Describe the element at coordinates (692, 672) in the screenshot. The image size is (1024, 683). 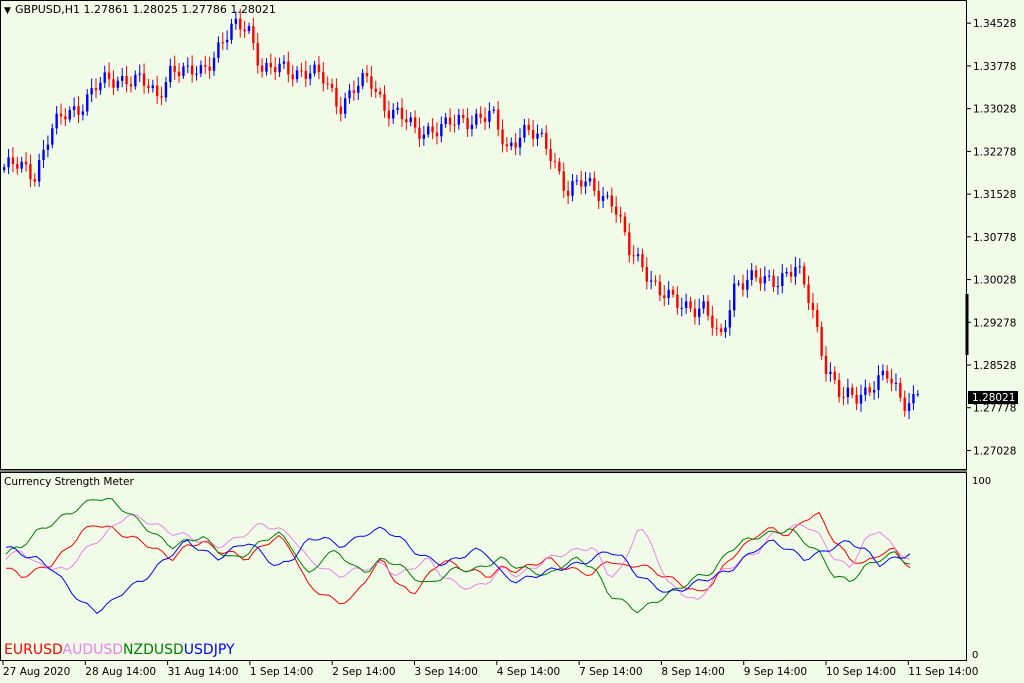
I see `time-tick-label: 8 Sep 14:00` at that location.